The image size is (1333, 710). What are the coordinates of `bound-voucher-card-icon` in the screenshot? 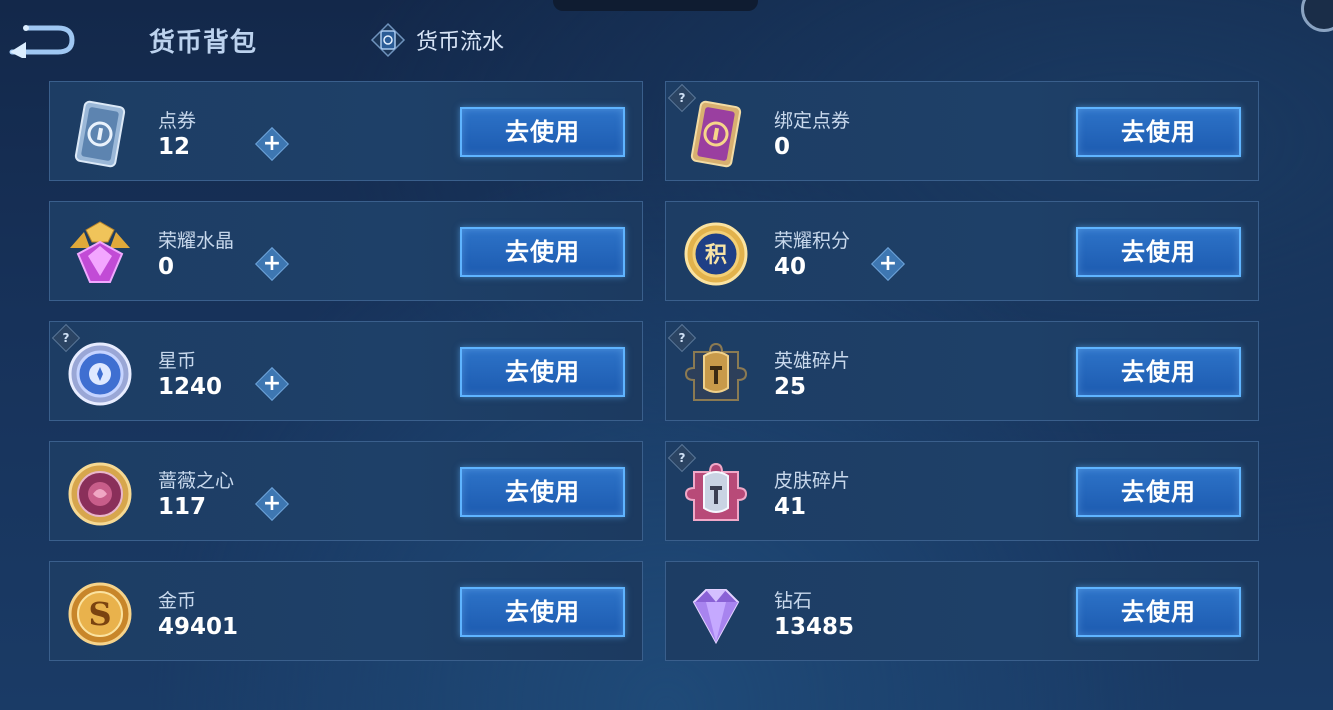 It's located at (716, 134).